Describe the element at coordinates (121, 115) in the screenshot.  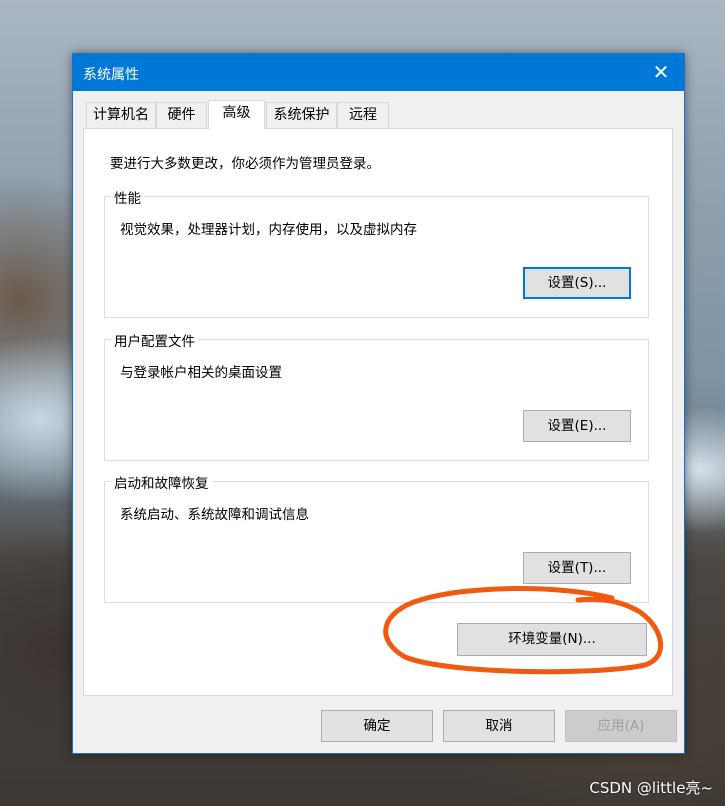
I see `tab-computer-name: 计算机名` at that location.